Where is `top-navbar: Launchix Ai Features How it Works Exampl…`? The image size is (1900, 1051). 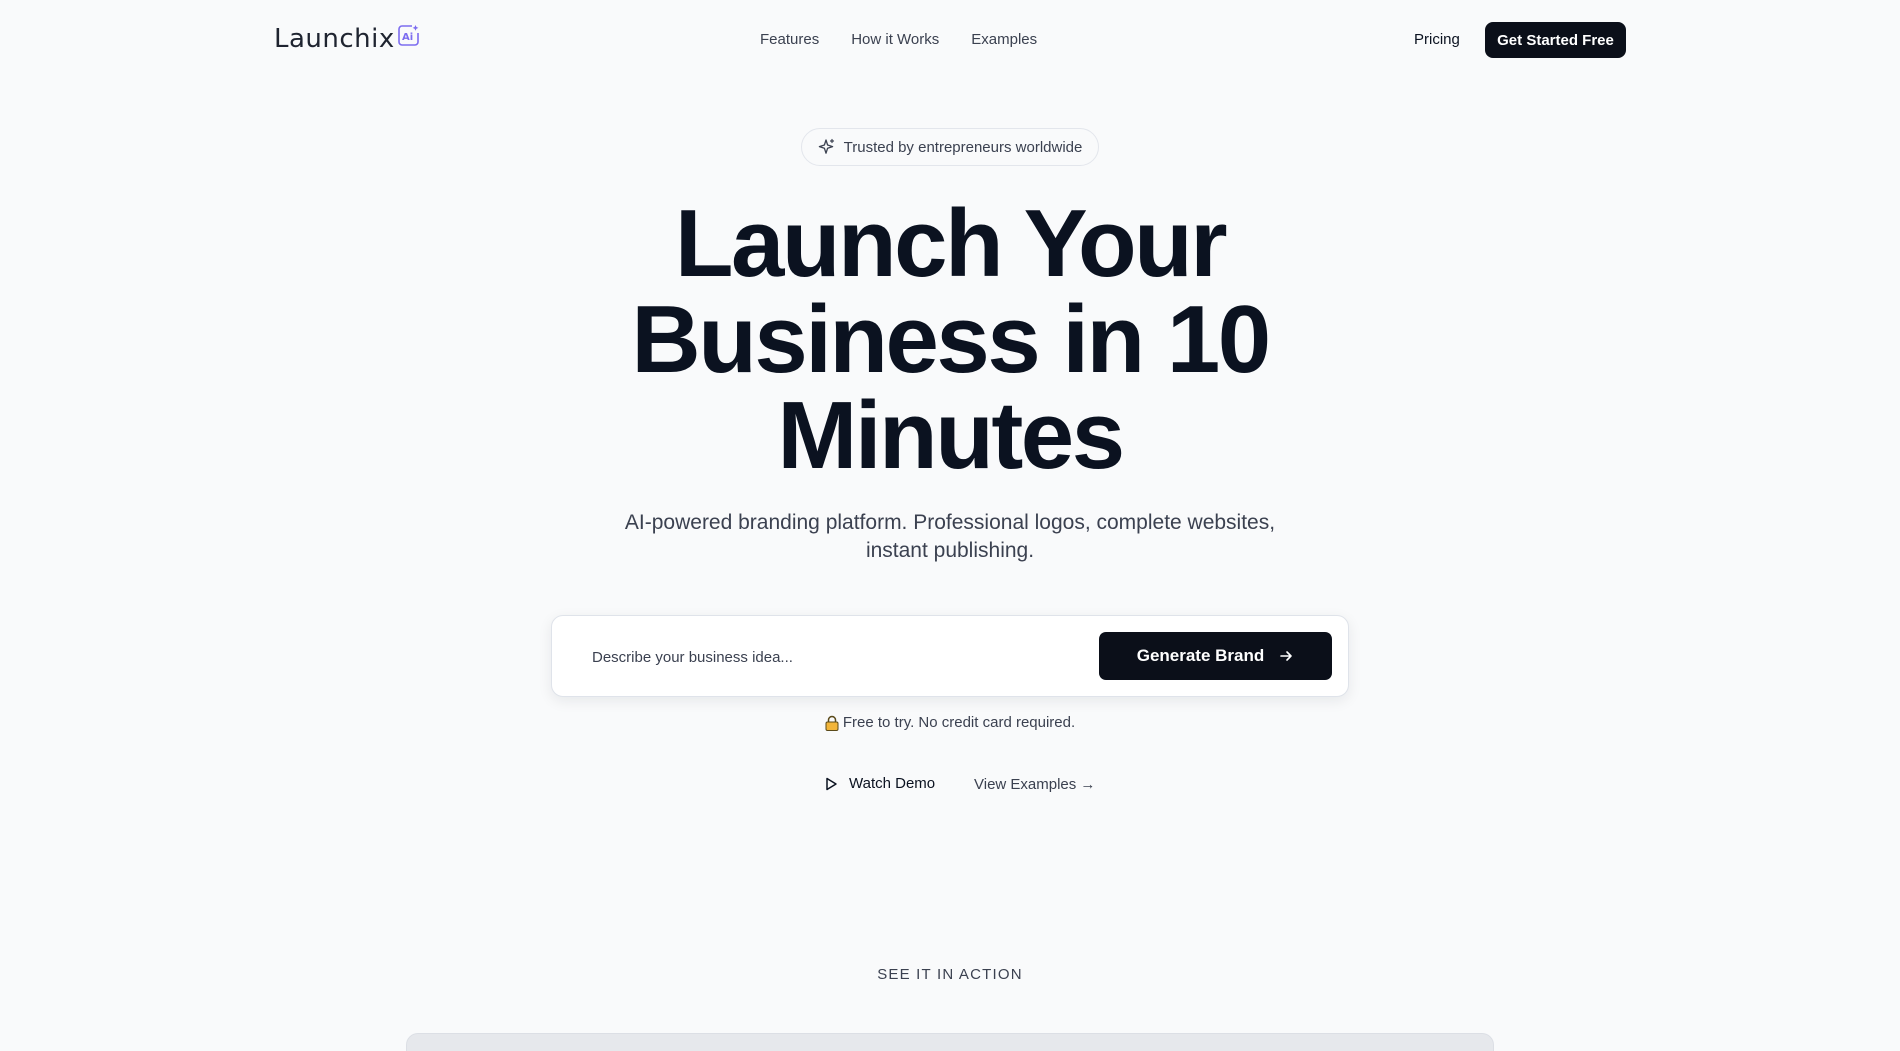 top-navbar: Launchix Ai Features How it Works Exampl… is located at coordinates (950, 40).